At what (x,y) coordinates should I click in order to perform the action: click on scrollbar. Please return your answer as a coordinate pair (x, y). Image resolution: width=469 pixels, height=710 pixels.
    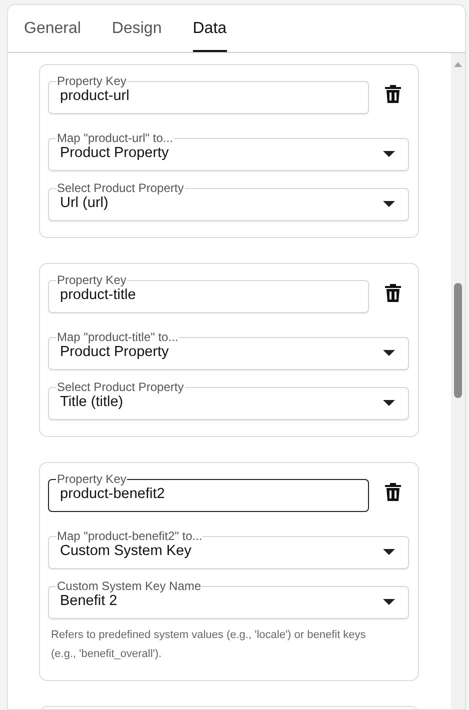
    Looking at the image, I should click on (458, 381).